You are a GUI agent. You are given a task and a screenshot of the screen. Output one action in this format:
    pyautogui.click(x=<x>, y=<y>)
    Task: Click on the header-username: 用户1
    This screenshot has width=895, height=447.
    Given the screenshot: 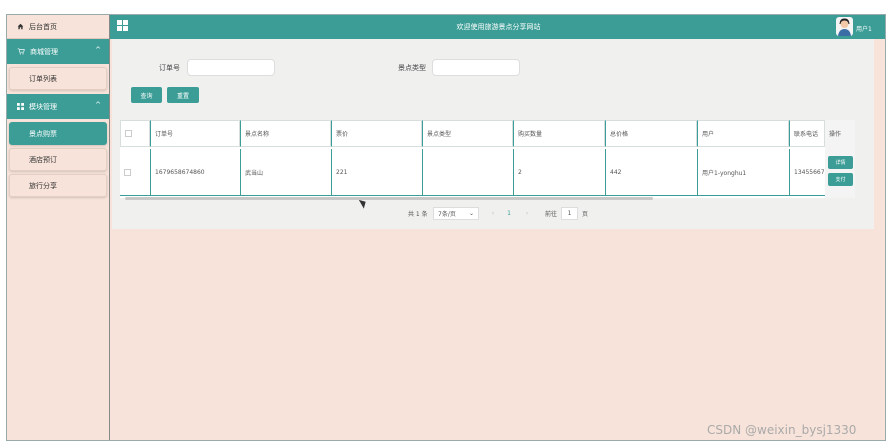 What is the action you would take?
    pyautogui.click(x=864, y=28)
    